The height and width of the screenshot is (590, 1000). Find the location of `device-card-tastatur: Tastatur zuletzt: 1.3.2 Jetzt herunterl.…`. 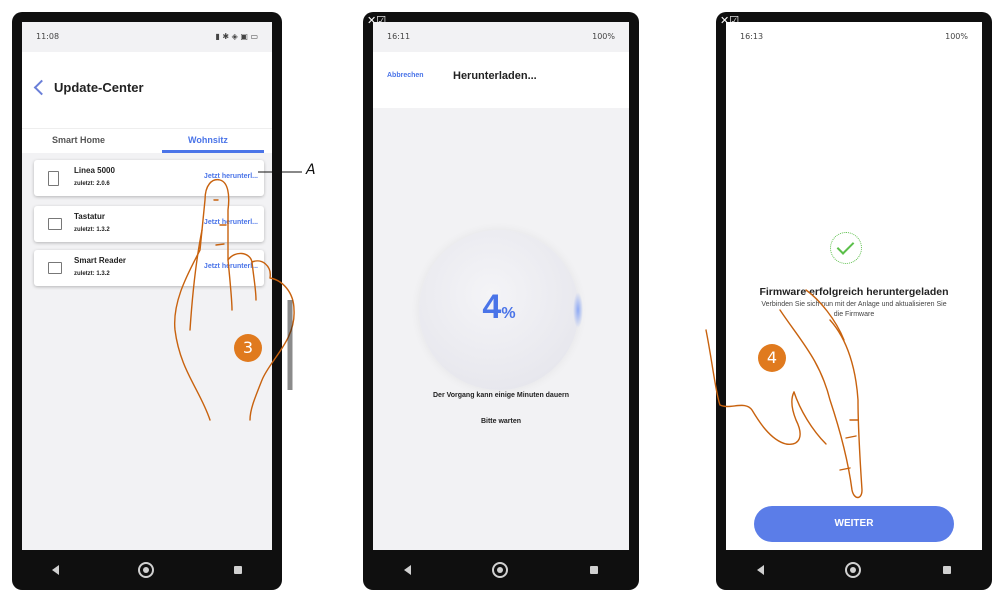

device-card-tastatur: Tastatur zuletzt: 1.3.2 Jetzt herunterl.… is located at coordinates (149, 224).